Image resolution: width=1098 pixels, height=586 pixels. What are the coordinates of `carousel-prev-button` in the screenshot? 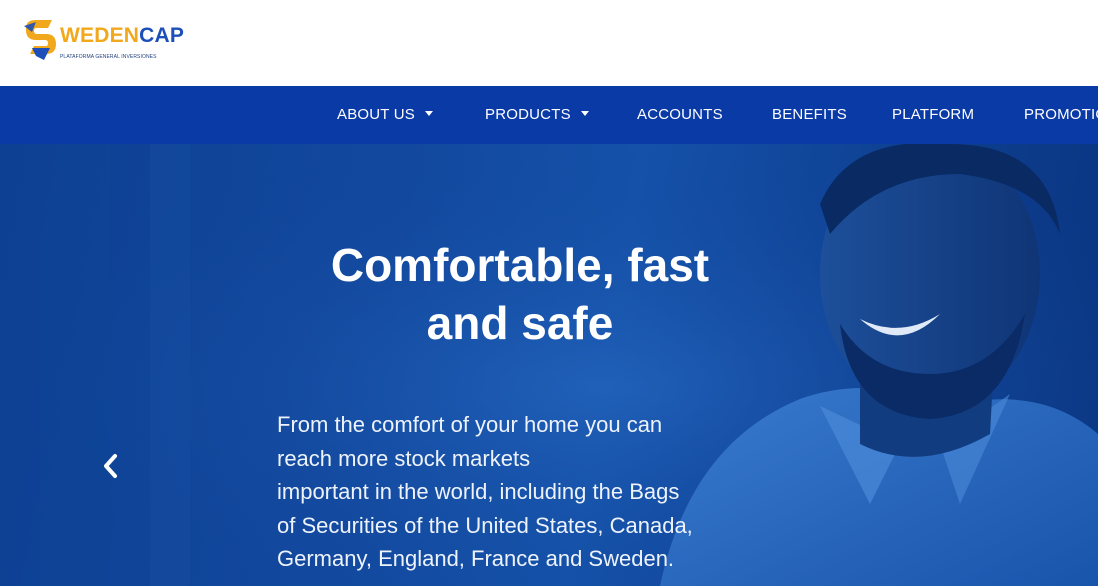 It's located at (110, 466).